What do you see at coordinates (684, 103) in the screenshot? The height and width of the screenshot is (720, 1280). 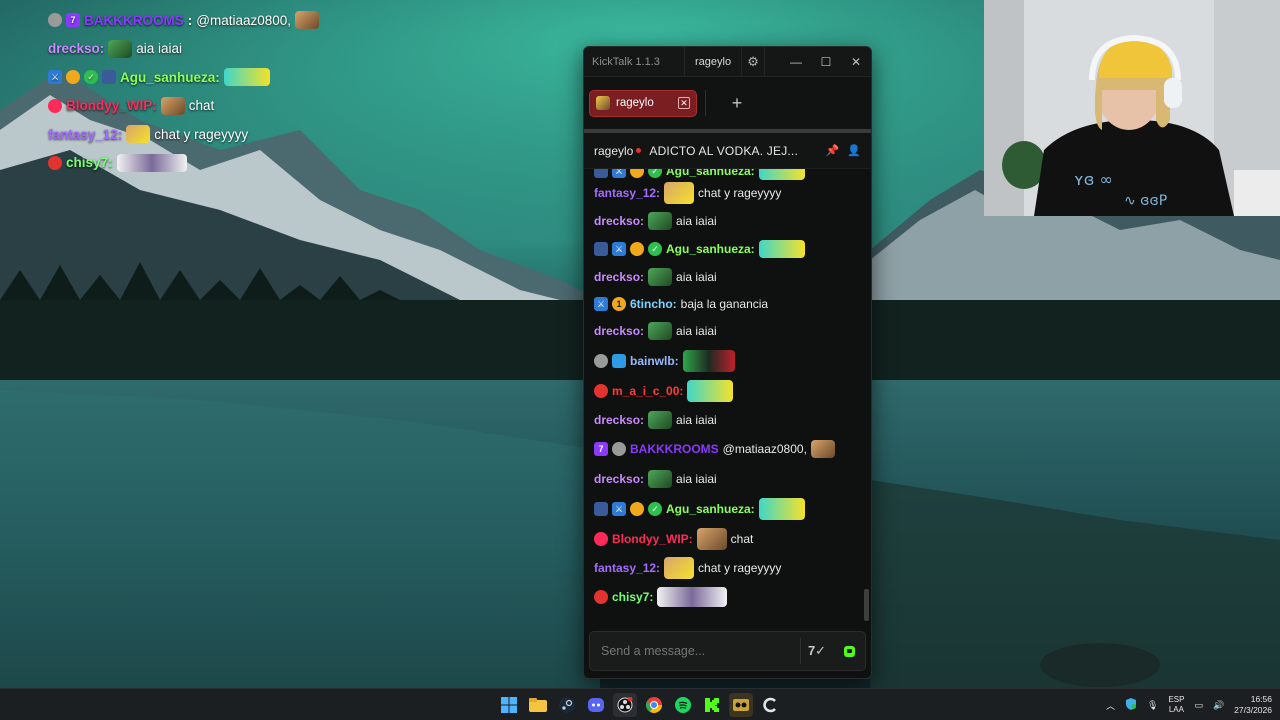 I see `tab-close-icon: ✕` at bounding box center [684, 103].